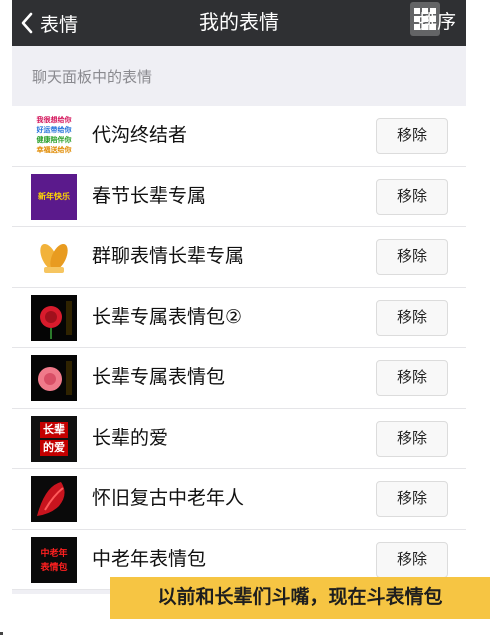 The width and height of the screenshot is (500, 642). I want to click on red-text-sticker-icon: 中老年 表情包, so click(54, 559).